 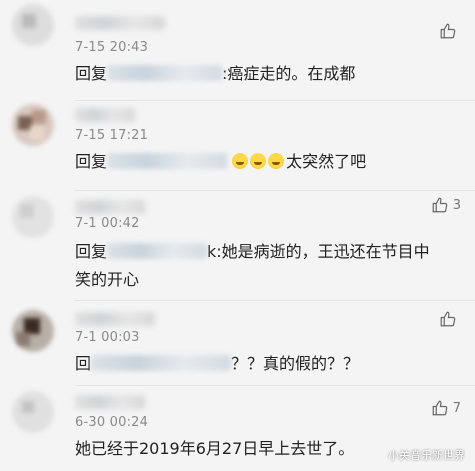 I want to click on comment-time: 6-30 00:24, so click(x=112, y=422).